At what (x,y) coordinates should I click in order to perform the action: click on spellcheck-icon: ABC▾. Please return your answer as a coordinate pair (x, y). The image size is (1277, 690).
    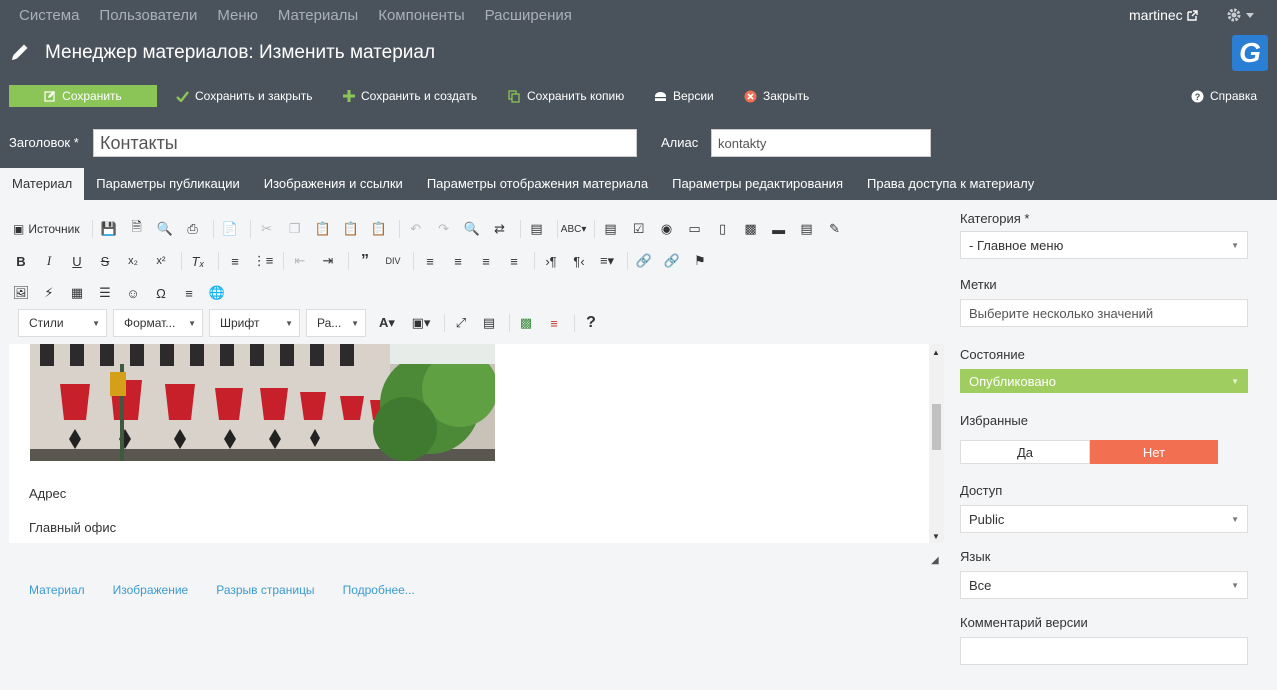
    Looking at the image, I should click on (574, 229).